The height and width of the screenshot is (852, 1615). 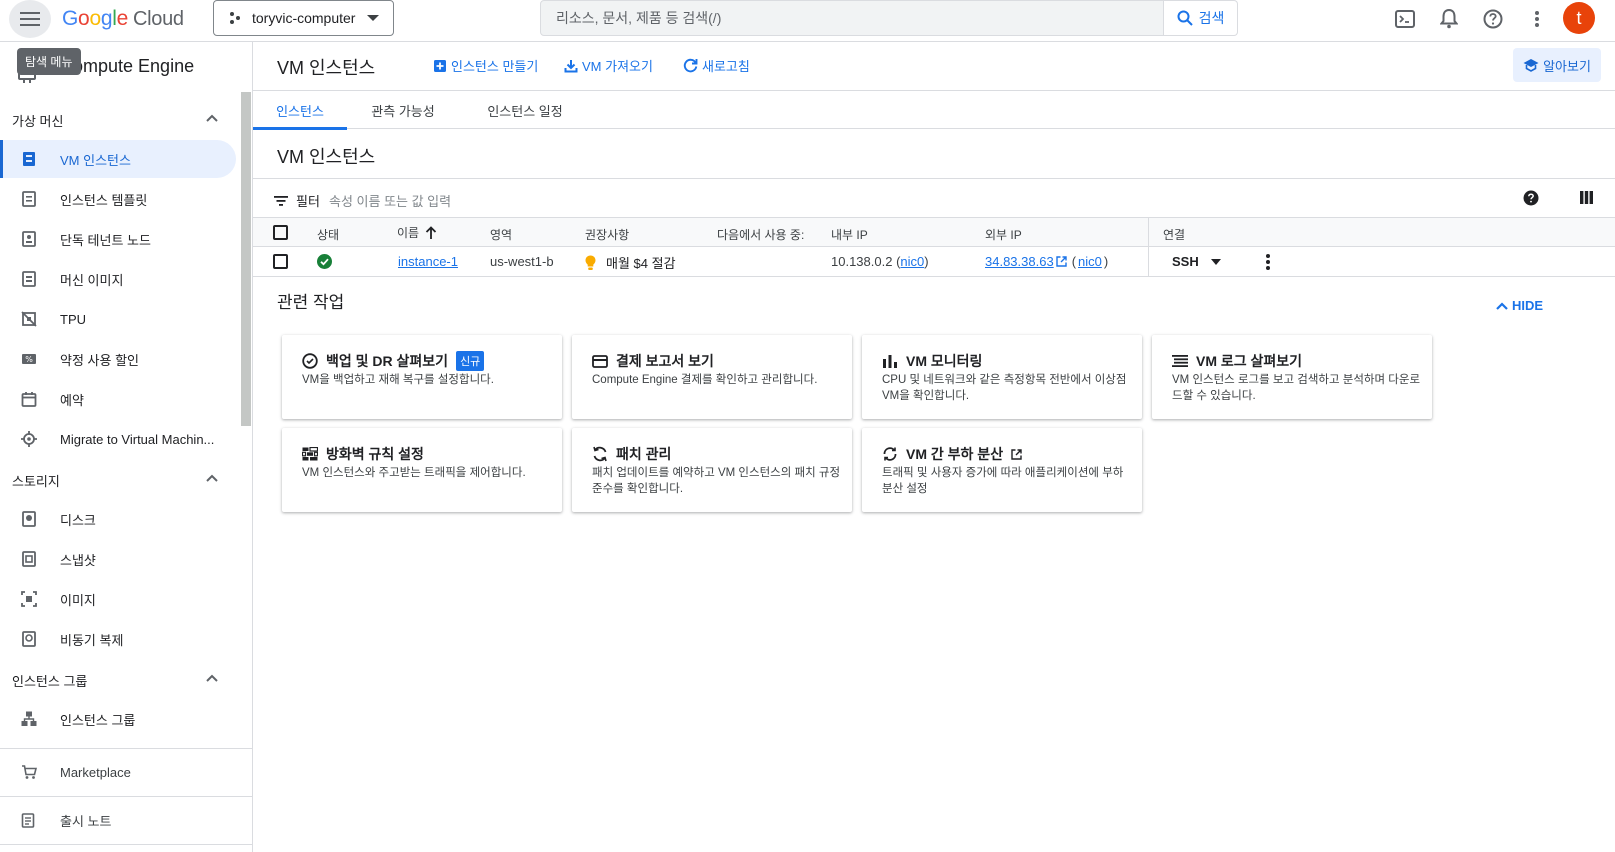 What do you see at coordinates (280, 232) in the screenshot?
I see `select-all-checkbox` at bounding box center [280, 232].